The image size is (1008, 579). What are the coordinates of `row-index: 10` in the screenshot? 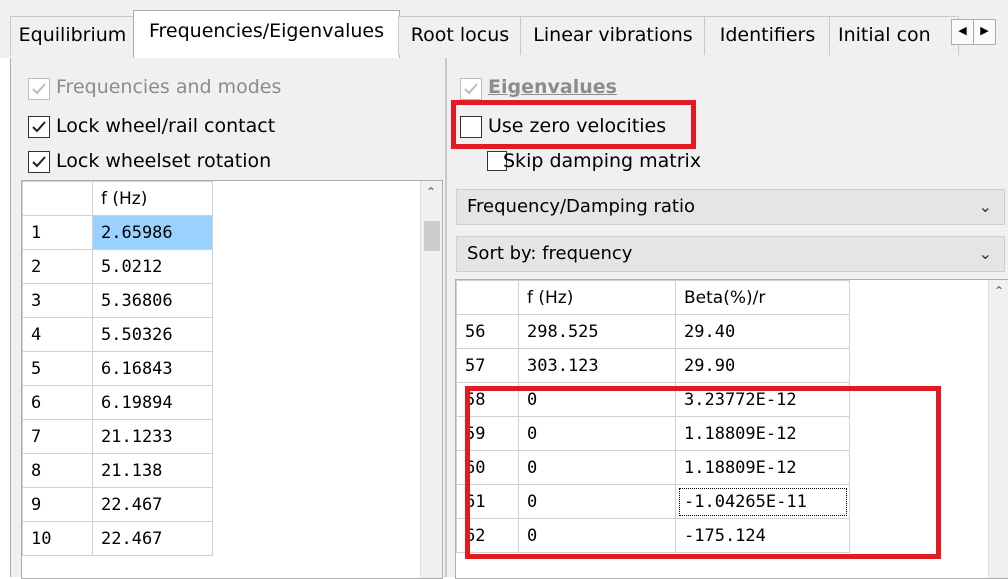 It's located at (57, 538).